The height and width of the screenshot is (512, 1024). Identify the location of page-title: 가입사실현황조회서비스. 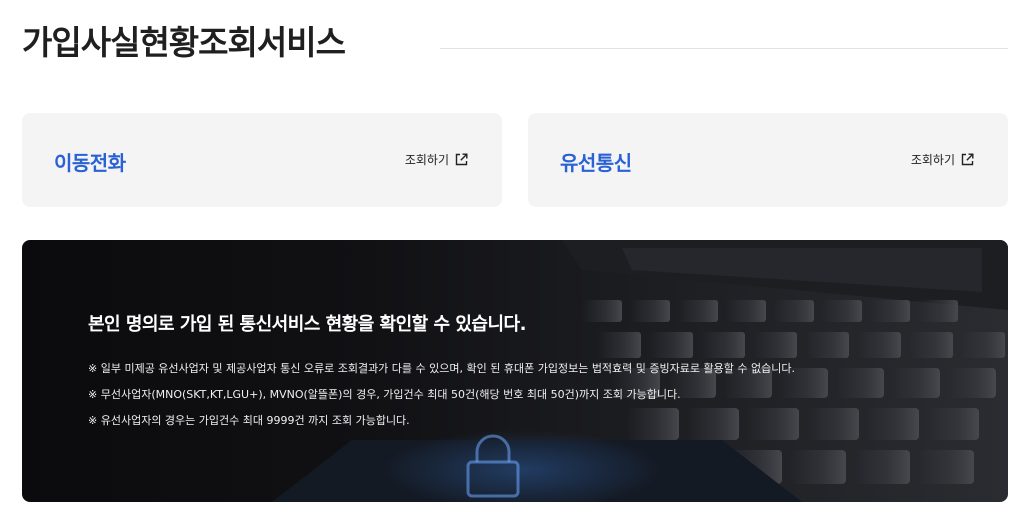
(184, 42).